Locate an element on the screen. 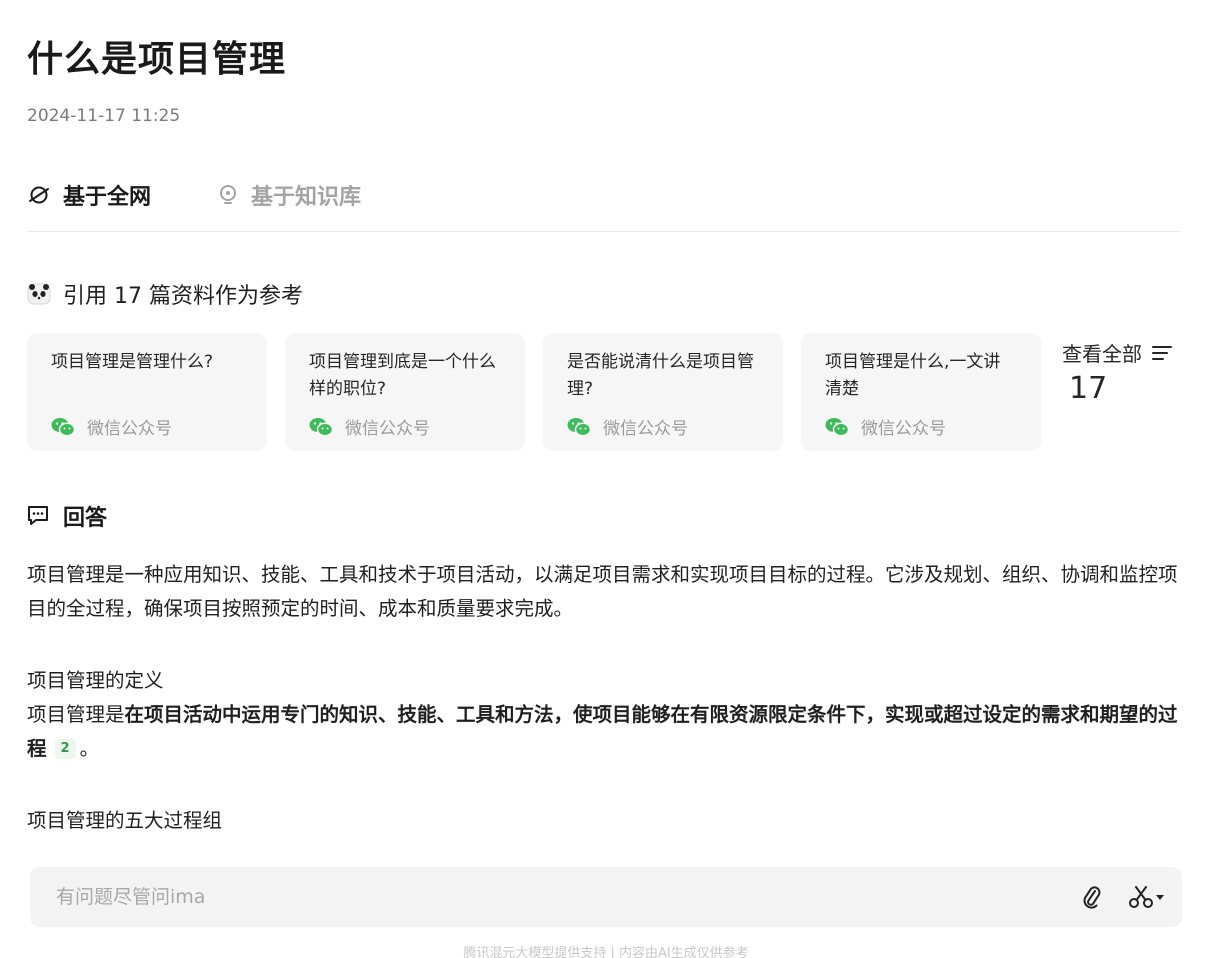  tab-knowledge-base-label: 基于知识库 is located at coordinates (306, 197).